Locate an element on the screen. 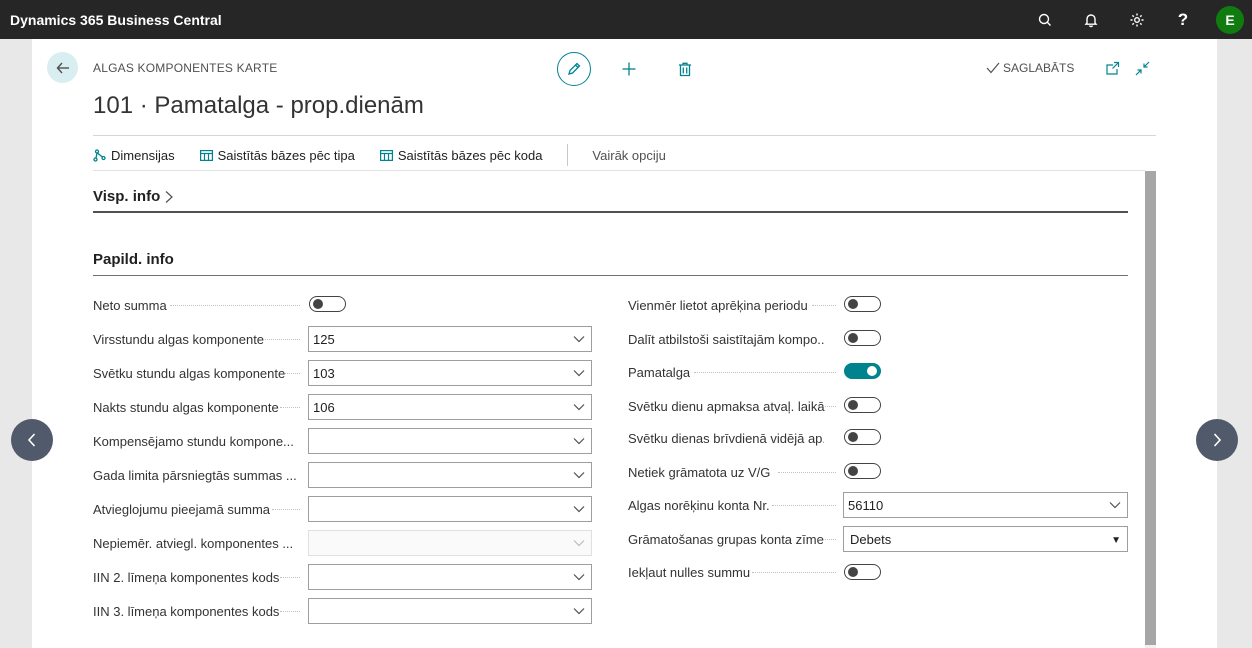 This screenshot has width=1252, height=648. neto-toggle is located at coordinates (327, 304).